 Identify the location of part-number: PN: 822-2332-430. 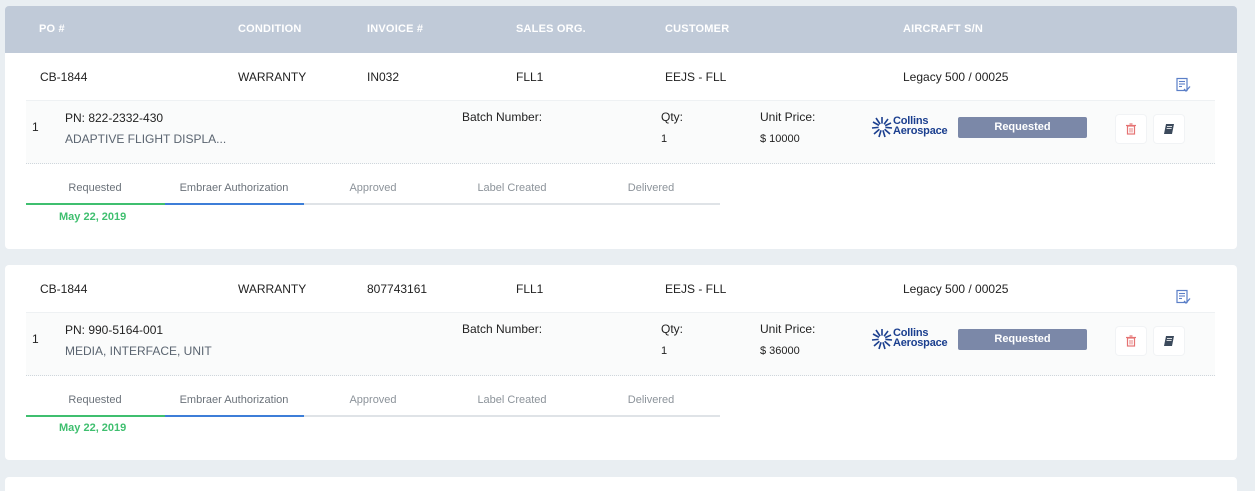
(114, 118).